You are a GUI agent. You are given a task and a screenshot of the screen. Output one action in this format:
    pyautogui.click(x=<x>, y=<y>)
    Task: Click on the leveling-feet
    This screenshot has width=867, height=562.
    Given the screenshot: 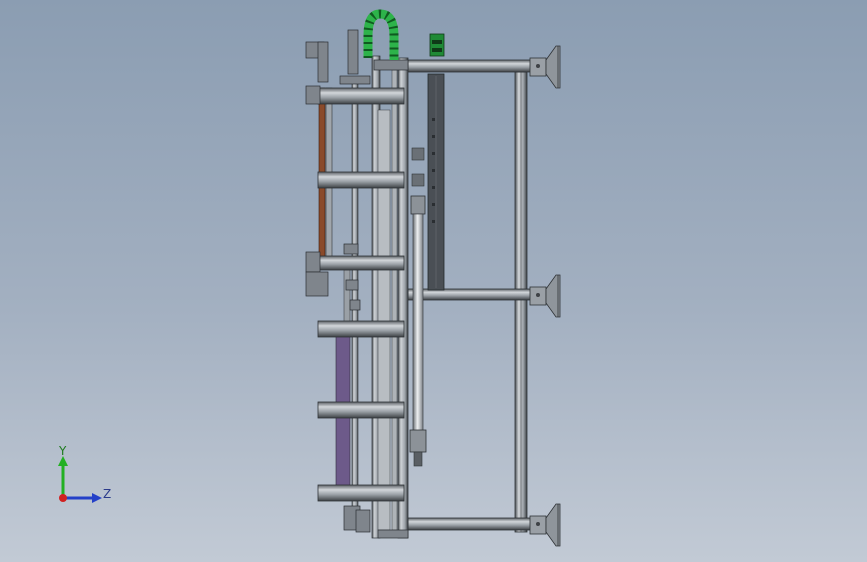 What is the action you would take?
    pyautogui.click(x=545, y=296)
    